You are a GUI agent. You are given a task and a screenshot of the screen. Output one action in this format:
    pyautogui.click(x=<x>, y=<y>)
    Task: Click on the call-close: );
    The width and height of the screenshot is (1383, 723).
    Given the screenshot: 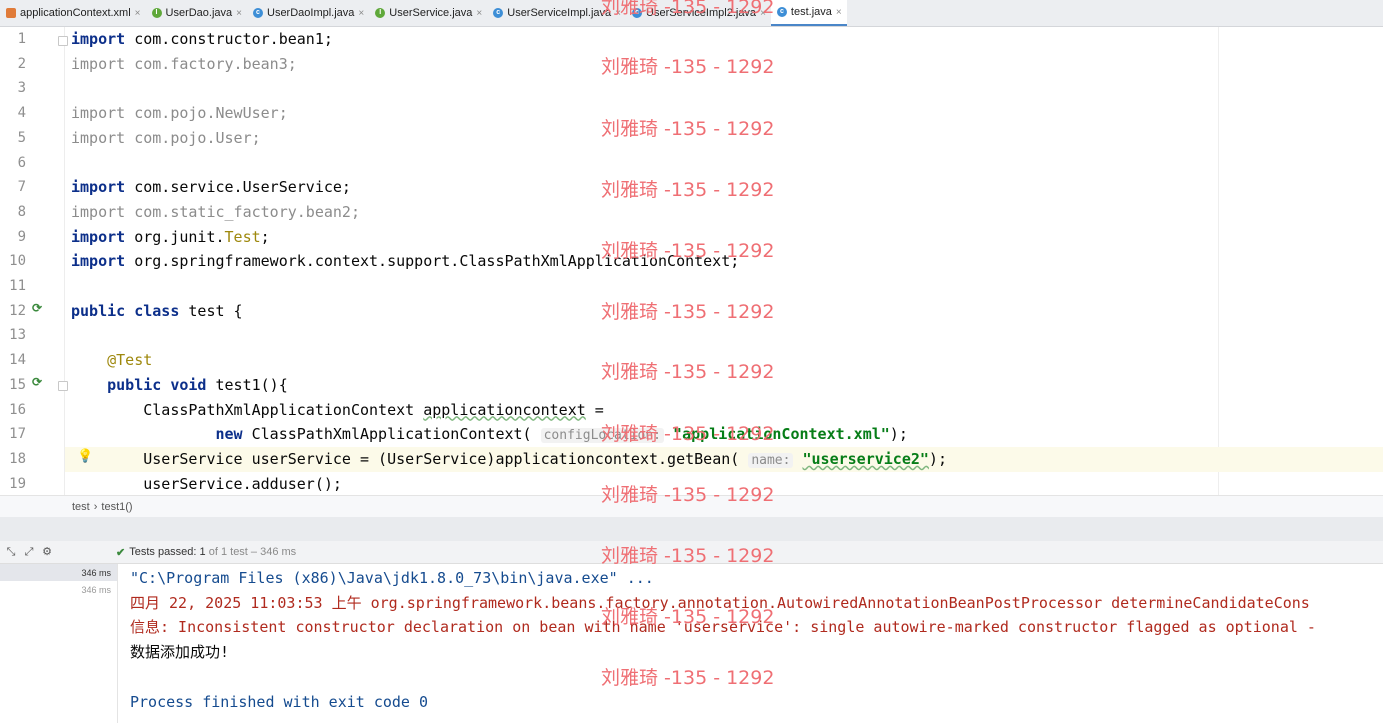 What is the action you would take?
    pyautogui.click(x=937, y=458)
    